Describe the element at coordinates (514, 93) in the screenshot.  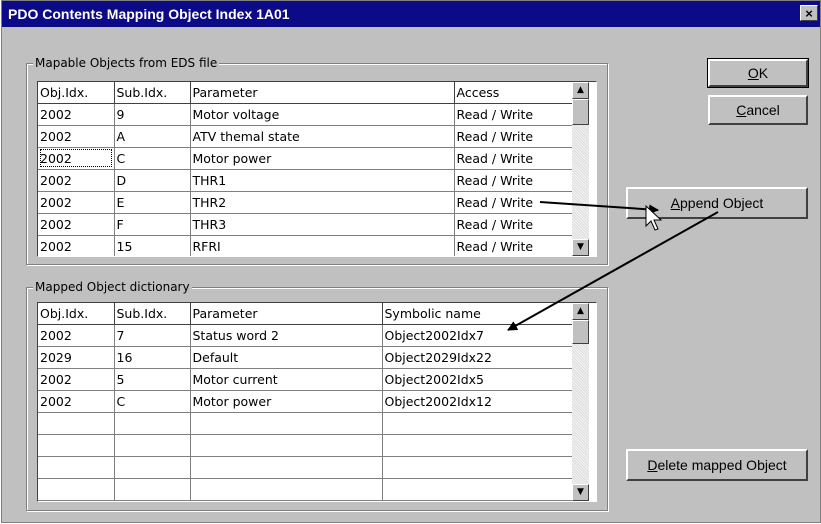
I see `column-header: Access` at that location.